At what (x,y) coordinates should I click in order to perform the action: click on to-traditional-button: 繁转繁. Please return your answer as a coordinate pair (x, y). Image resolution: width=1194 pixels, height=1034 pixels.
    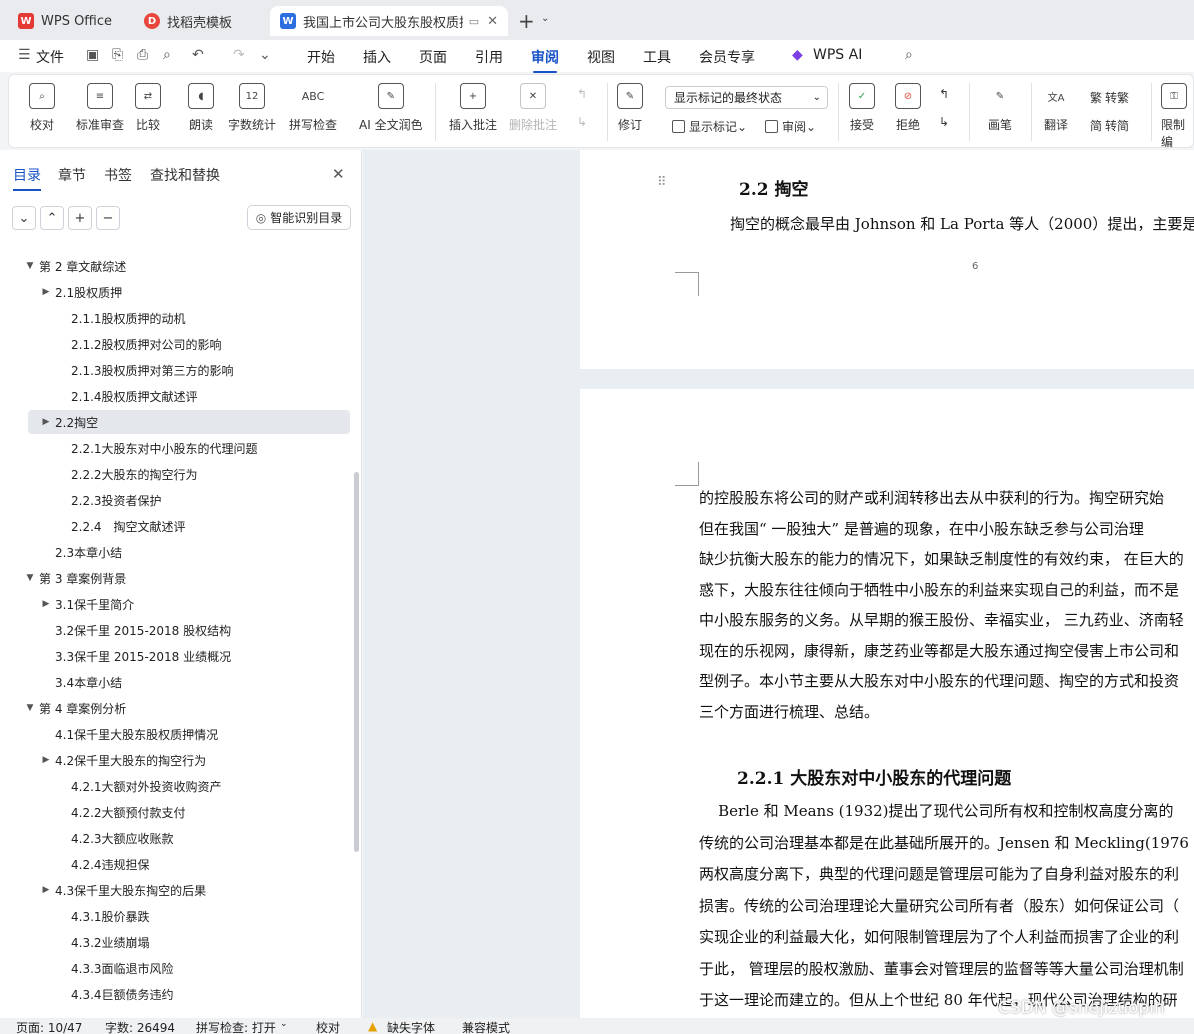
    Looking at the image, I should click on (1109, 97).